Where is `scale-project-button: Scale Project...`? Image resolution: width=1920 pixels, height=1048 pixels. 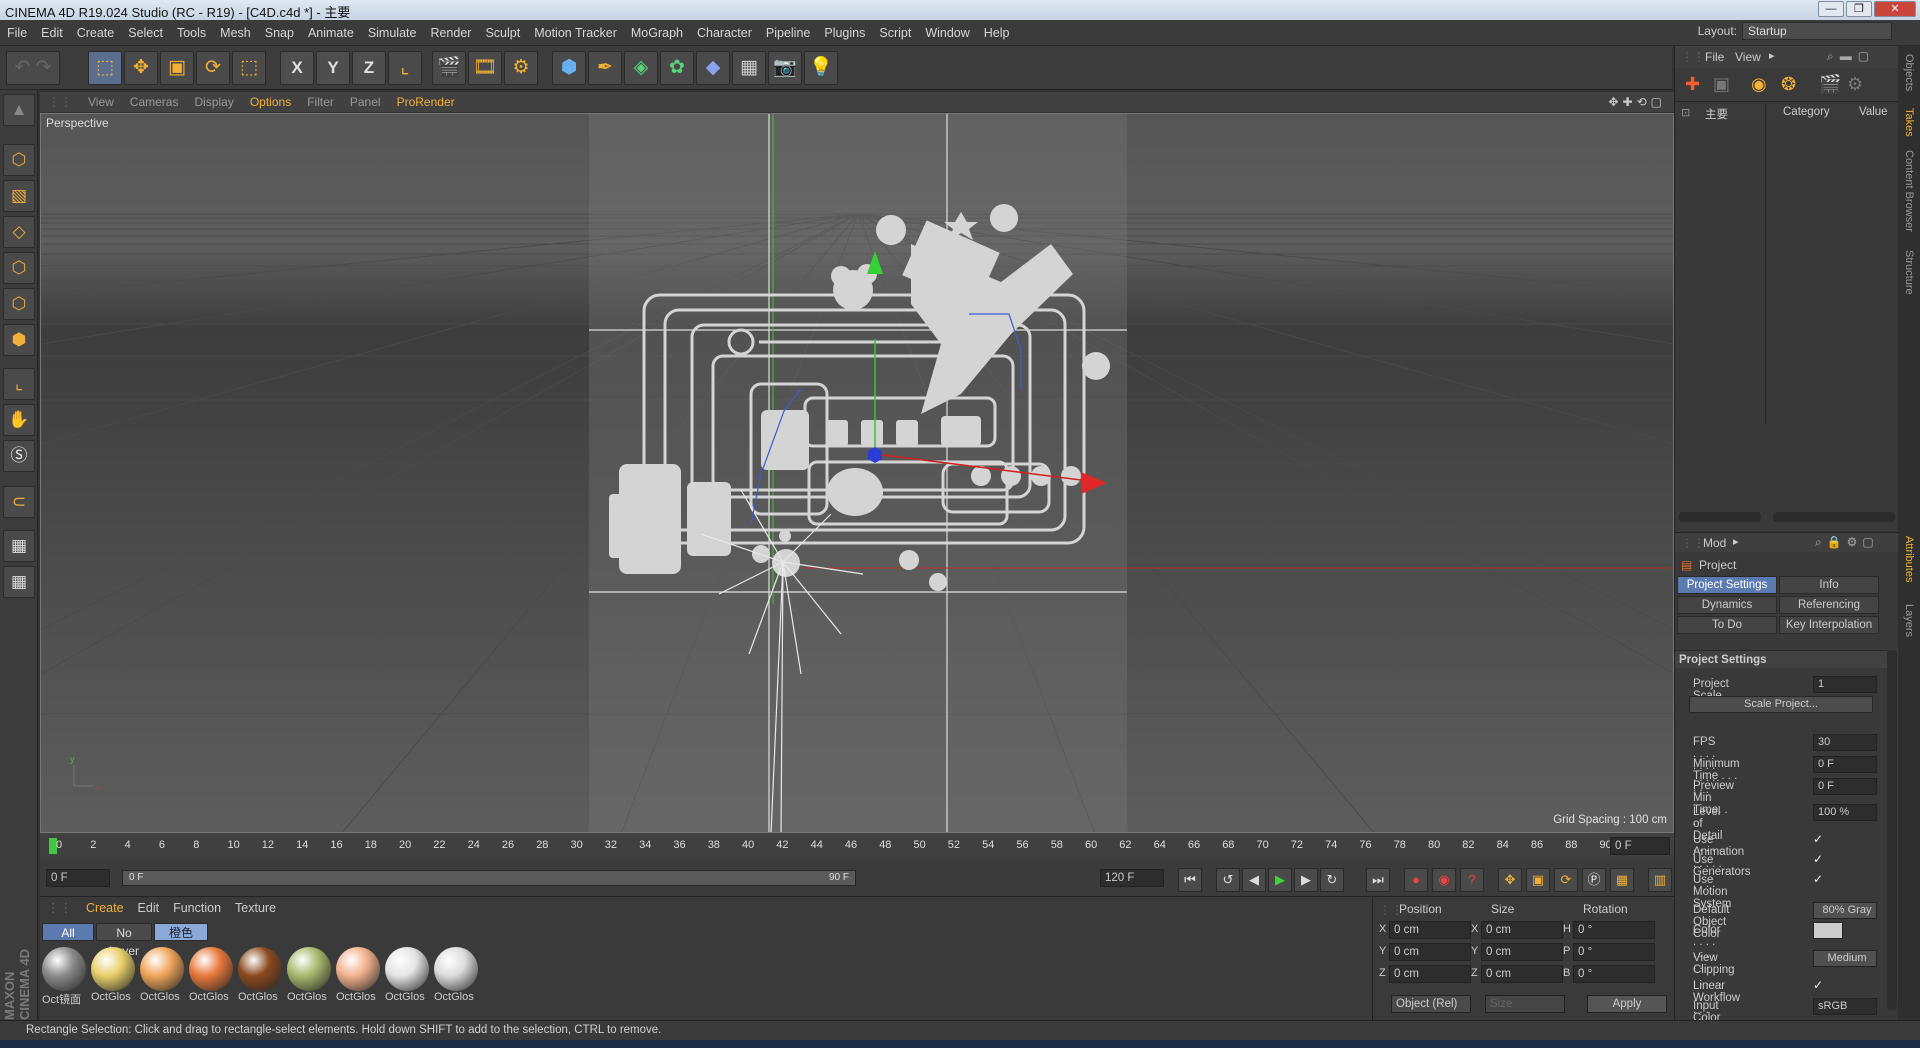
scale-project-button: Scale Project... is located at coordinates (1781, 704).